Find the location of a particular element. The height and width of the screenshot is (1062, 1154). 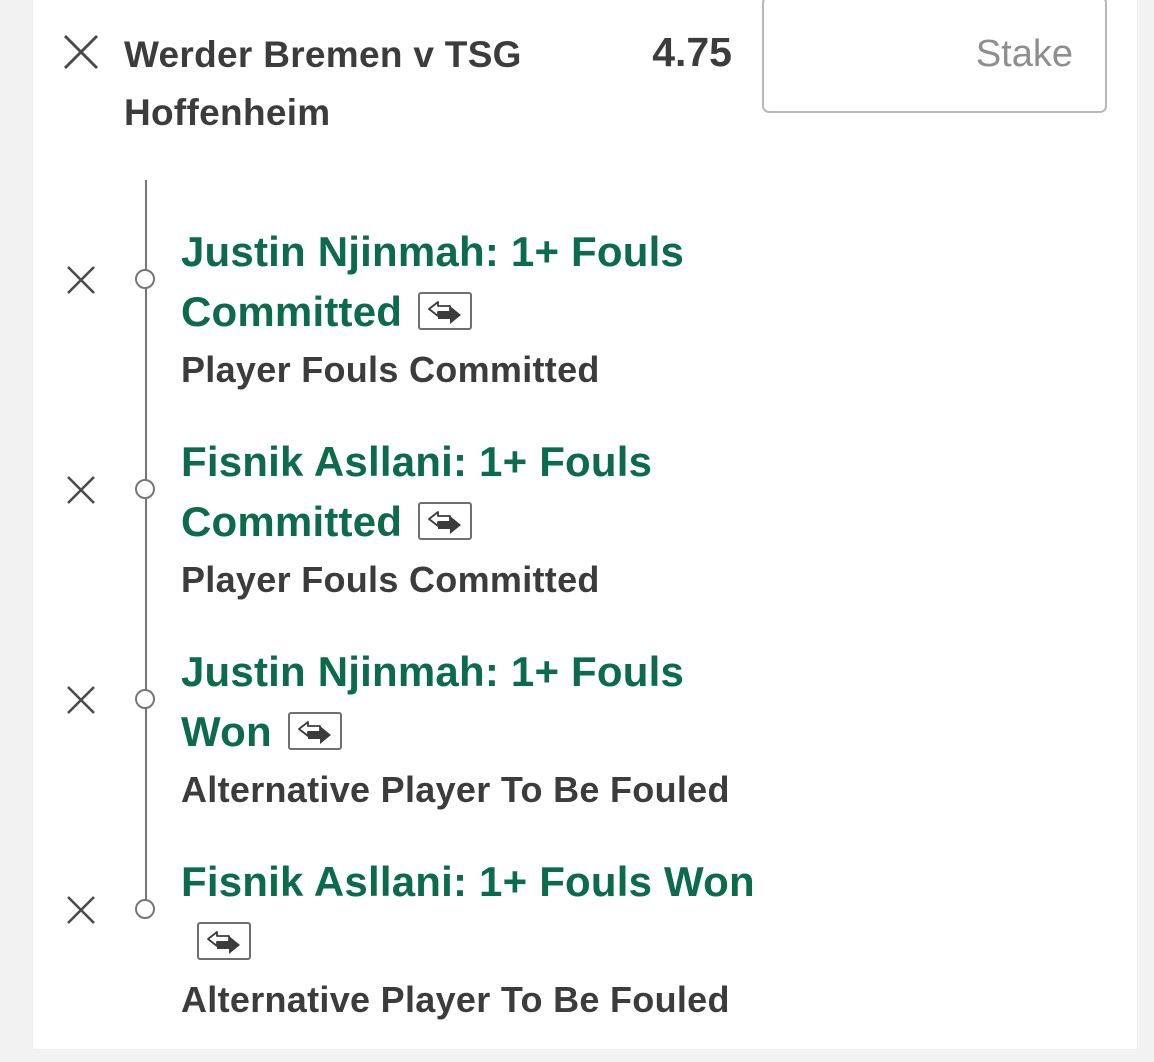

leg-selection-text: Justin Njinmah: 1+ Fouls Won is located at coordinates (433, 701).